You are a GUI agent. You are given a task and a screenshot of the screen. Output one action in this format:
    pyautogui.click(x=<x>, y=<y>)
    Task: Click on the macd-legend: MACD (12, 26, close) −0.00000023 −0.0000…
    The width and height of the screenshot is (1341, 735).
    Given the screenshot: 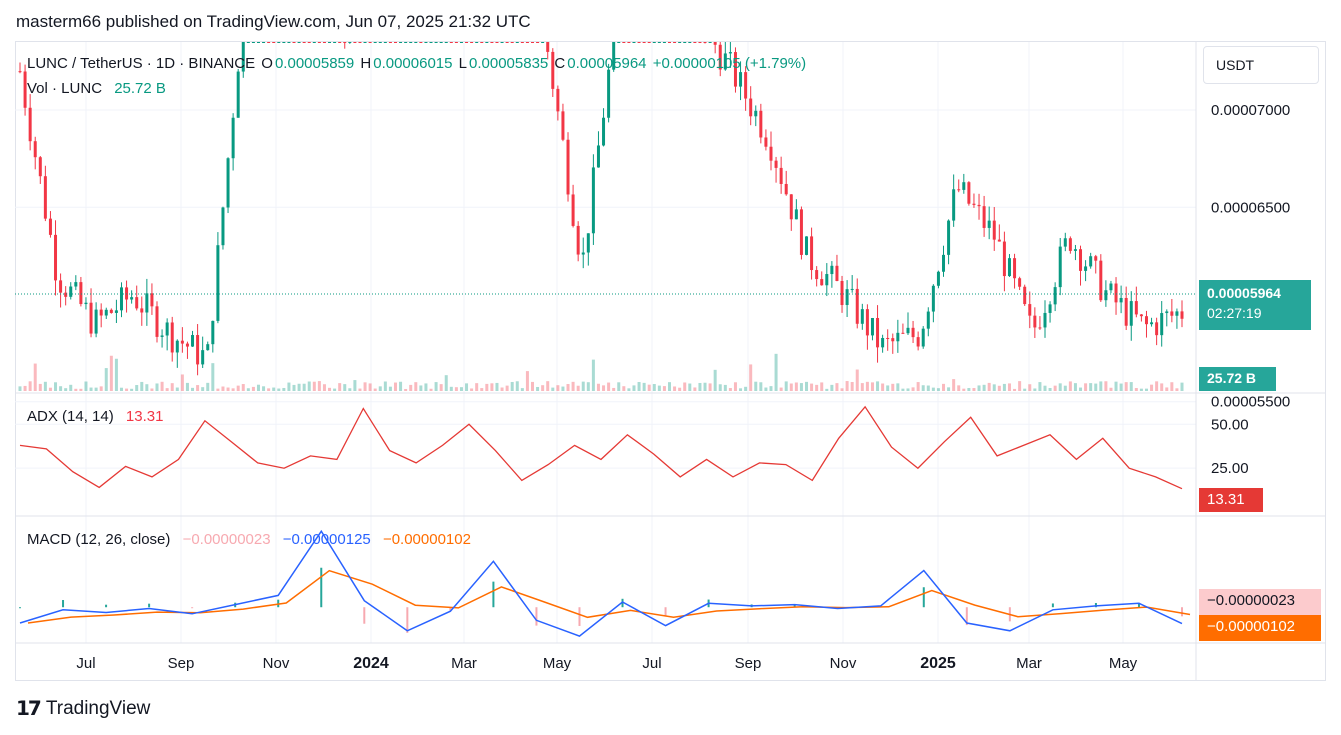 What is the action you would take?
    pyautogui.click(x=250, y=539)
    